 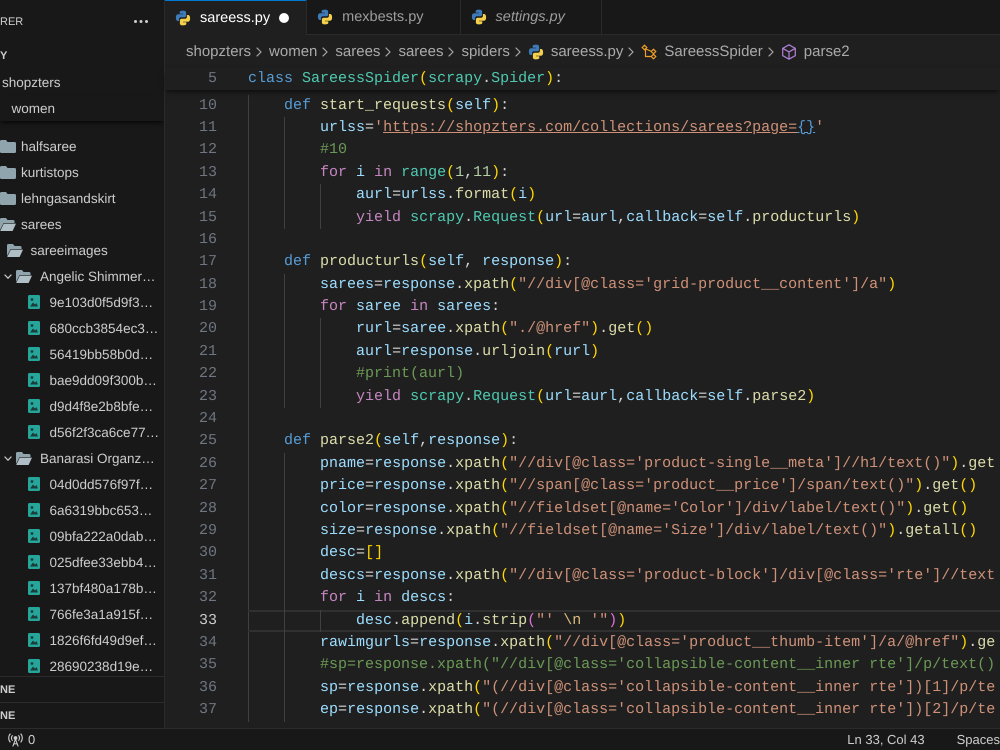 I want to click on code-line: desc=[], so click(x=352, y=553).